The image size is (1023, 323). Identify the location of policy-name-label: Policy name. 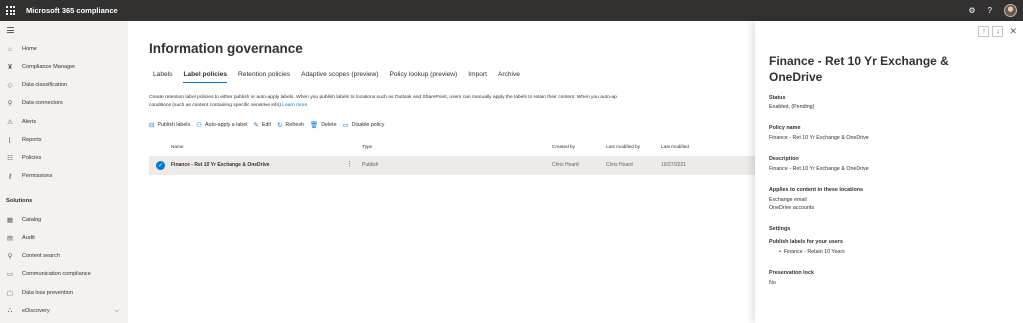
(785, 128).